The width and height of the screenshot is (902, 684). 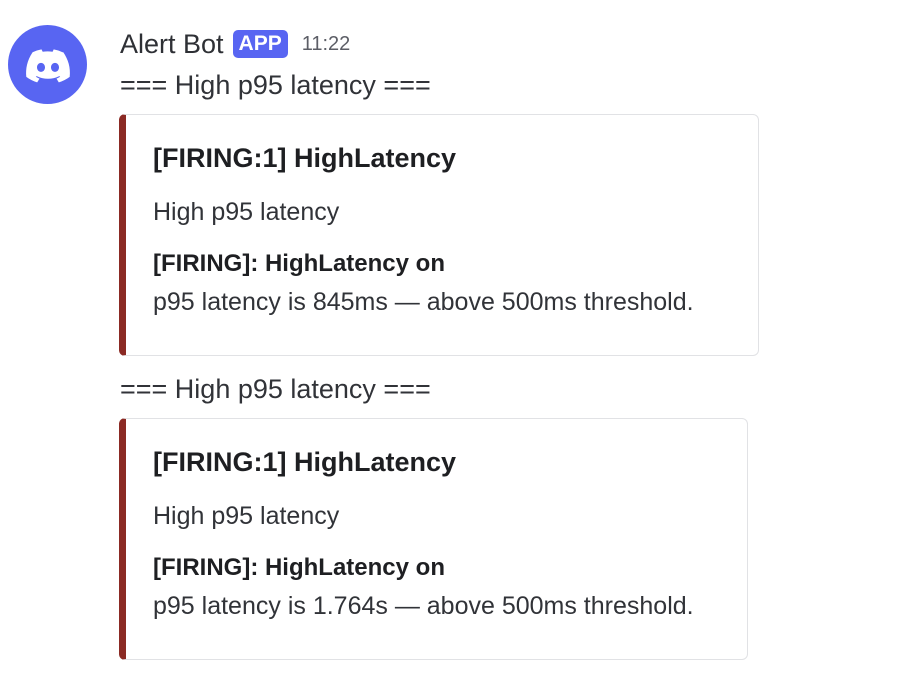 I want to click on avatar, so click(x=47, y=64).